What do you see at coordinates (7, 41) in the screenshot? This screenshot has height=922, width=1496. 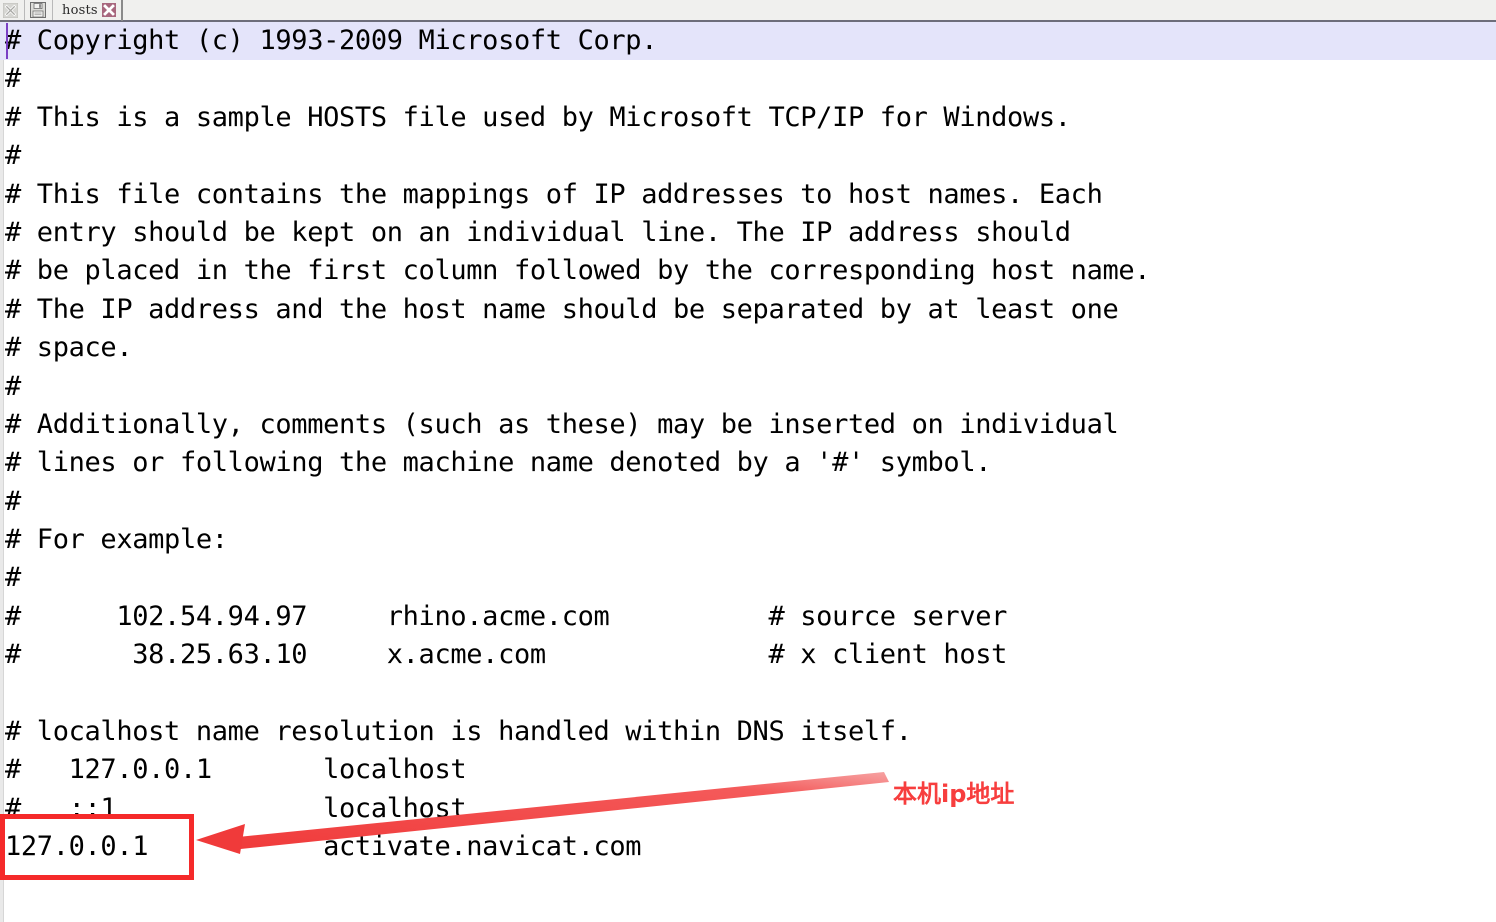 I see `text-caret` at bounding box center [7, 41].